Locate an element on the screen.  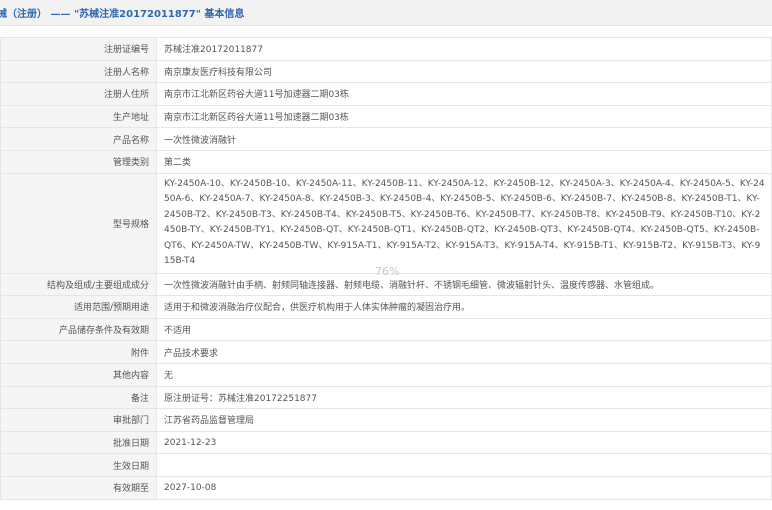
table-row-management-category: 管理类别 第二类 is located at coordinates (386, 161).